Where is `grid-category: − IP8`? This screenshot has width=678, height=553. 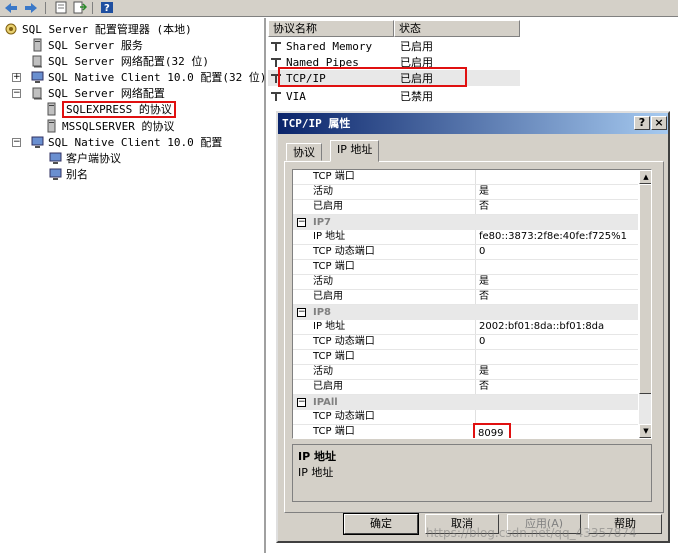 grid-category: − IP8 is located at coordinates (465, 312).